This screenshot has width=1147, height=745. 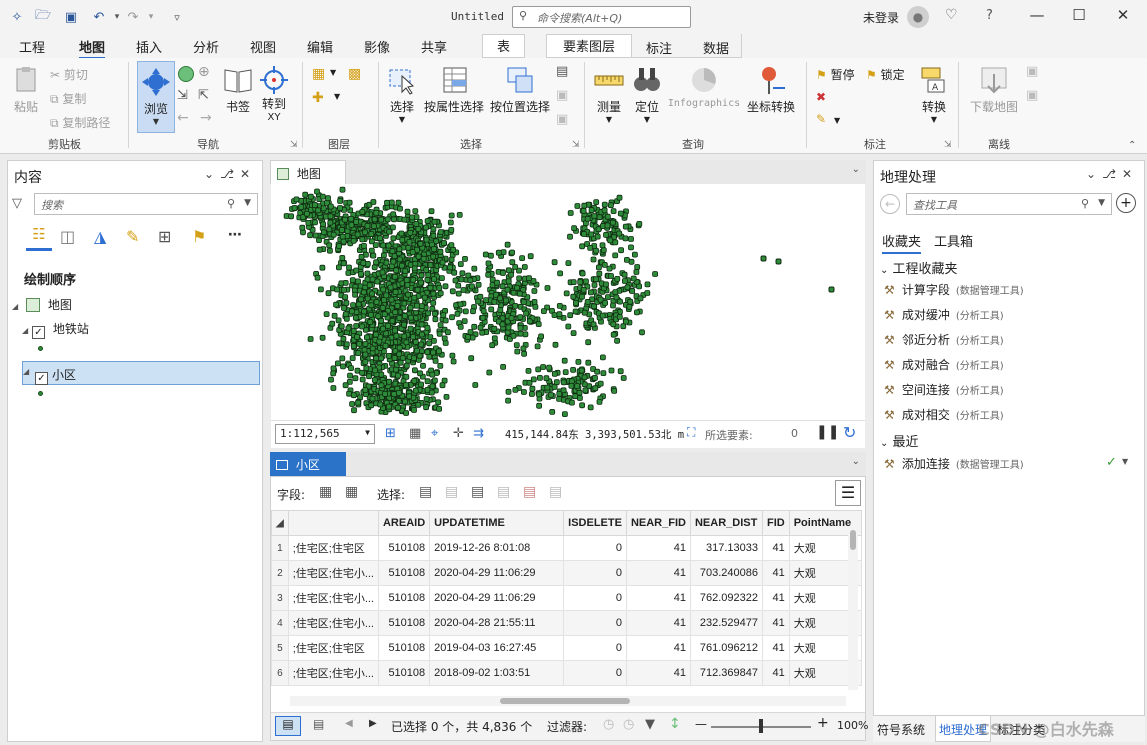 What do you see at coordinates (954, 463) in the screenshot?
I see `recent-tool-item: ⚒ 添加连接 (数据管理工具)` at bounding box center [954, 463].